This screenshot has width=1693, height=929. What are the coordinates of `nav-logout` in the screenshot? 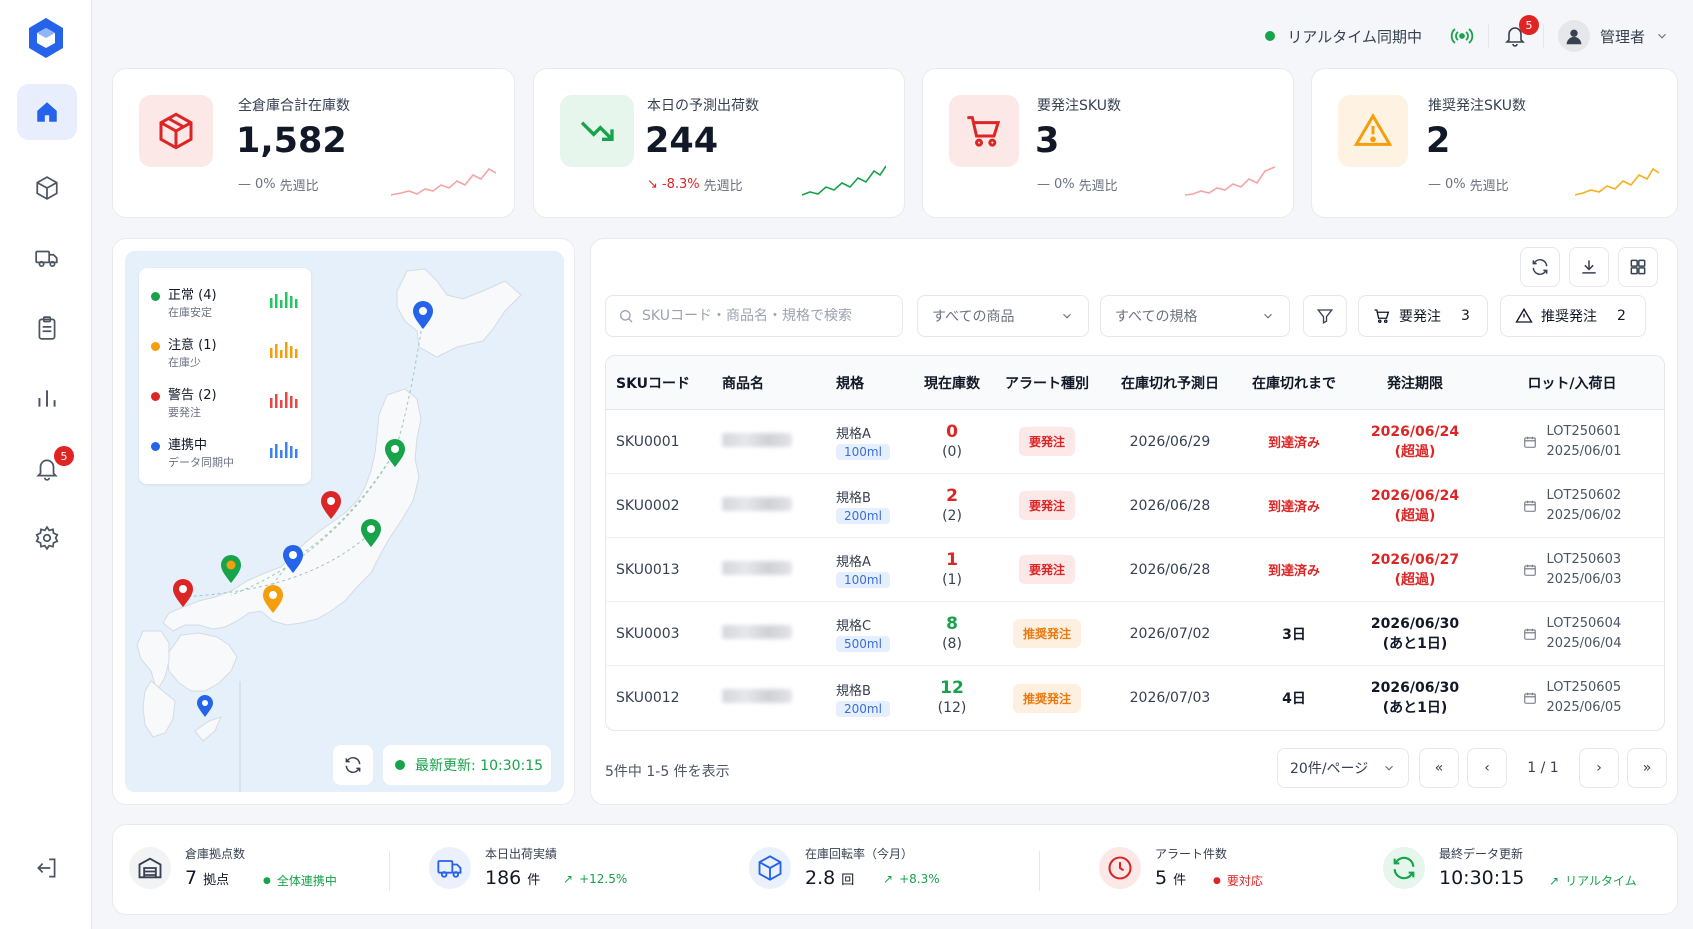 It's located at (47, 868).